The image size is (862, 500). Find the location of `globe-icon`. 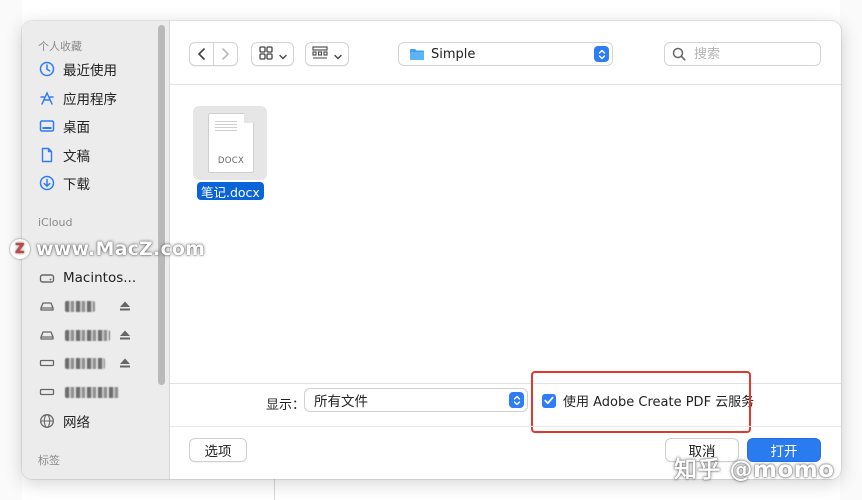

globe-icon is located at coordinates (47, 421).